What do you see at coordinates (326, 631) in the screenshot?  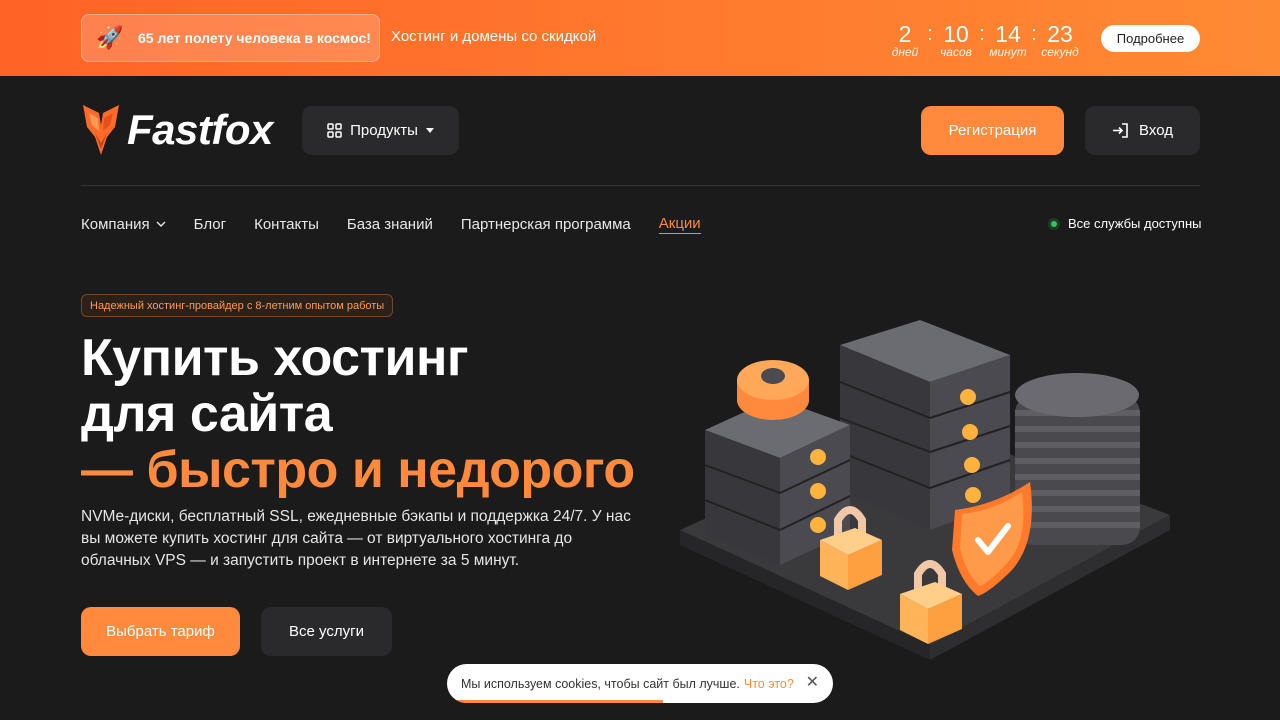 I see `all-services-button: Все услуги` at bounding box center [326, 631].